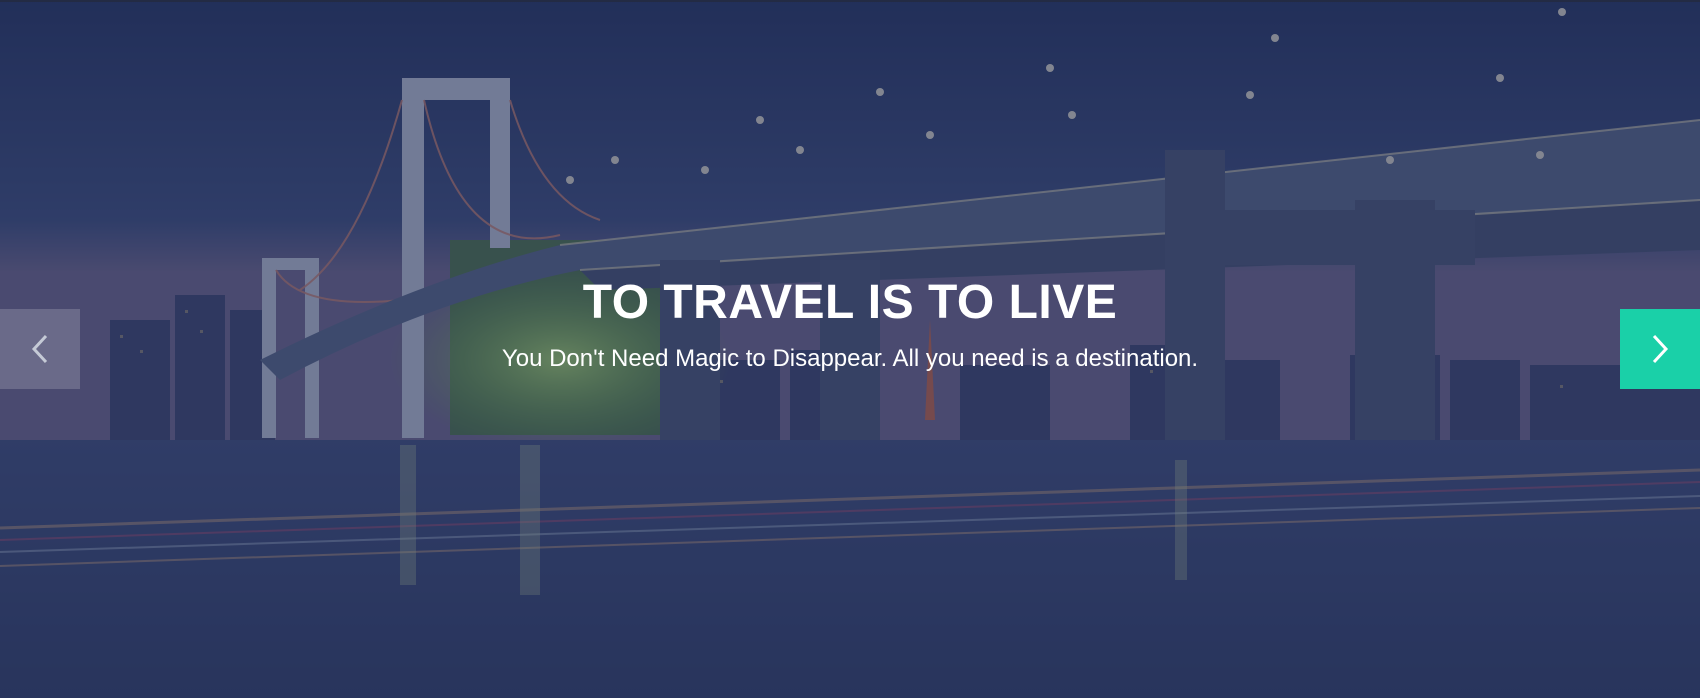 This screenshot has width=1700, height=698. What do you see at coordinates (850, 1) in the screenshot?
I see `top-divider` at bounding box center [850, 1].